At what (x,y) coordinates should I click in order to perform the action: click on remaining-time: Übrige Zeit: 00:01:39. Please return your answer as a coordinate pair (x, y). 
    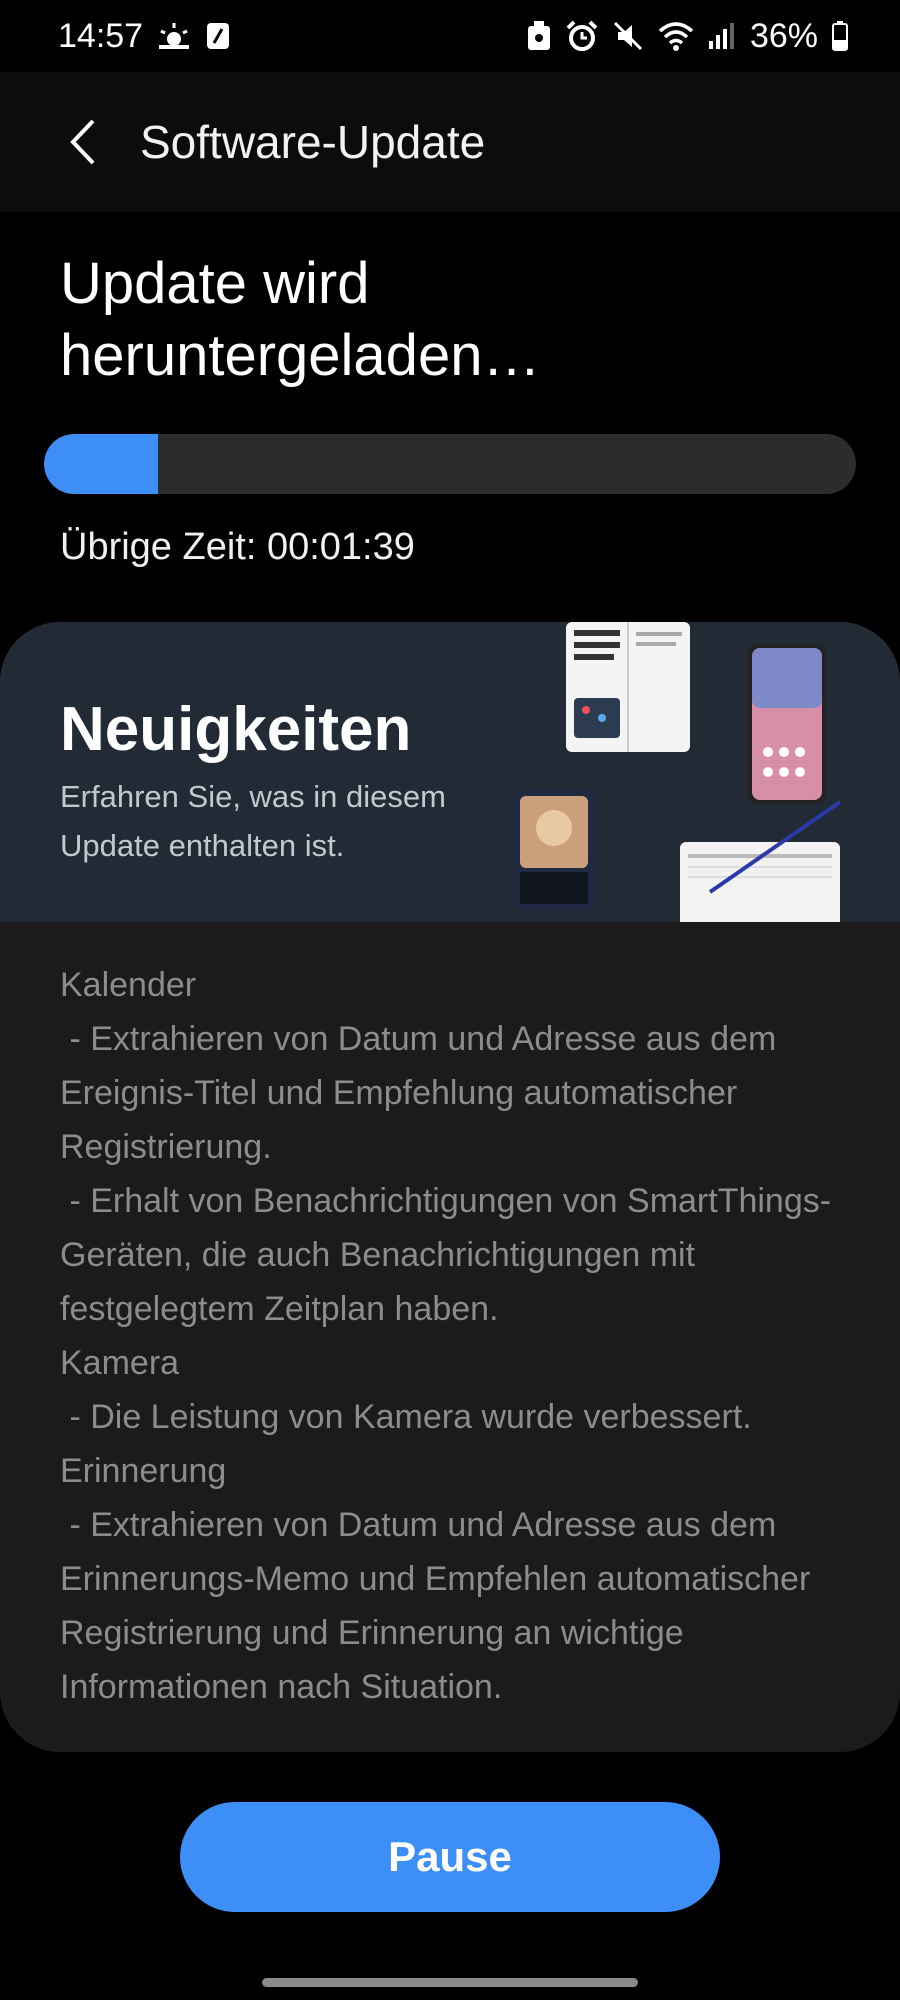
    Looking at the image, I should click on (237, 547).